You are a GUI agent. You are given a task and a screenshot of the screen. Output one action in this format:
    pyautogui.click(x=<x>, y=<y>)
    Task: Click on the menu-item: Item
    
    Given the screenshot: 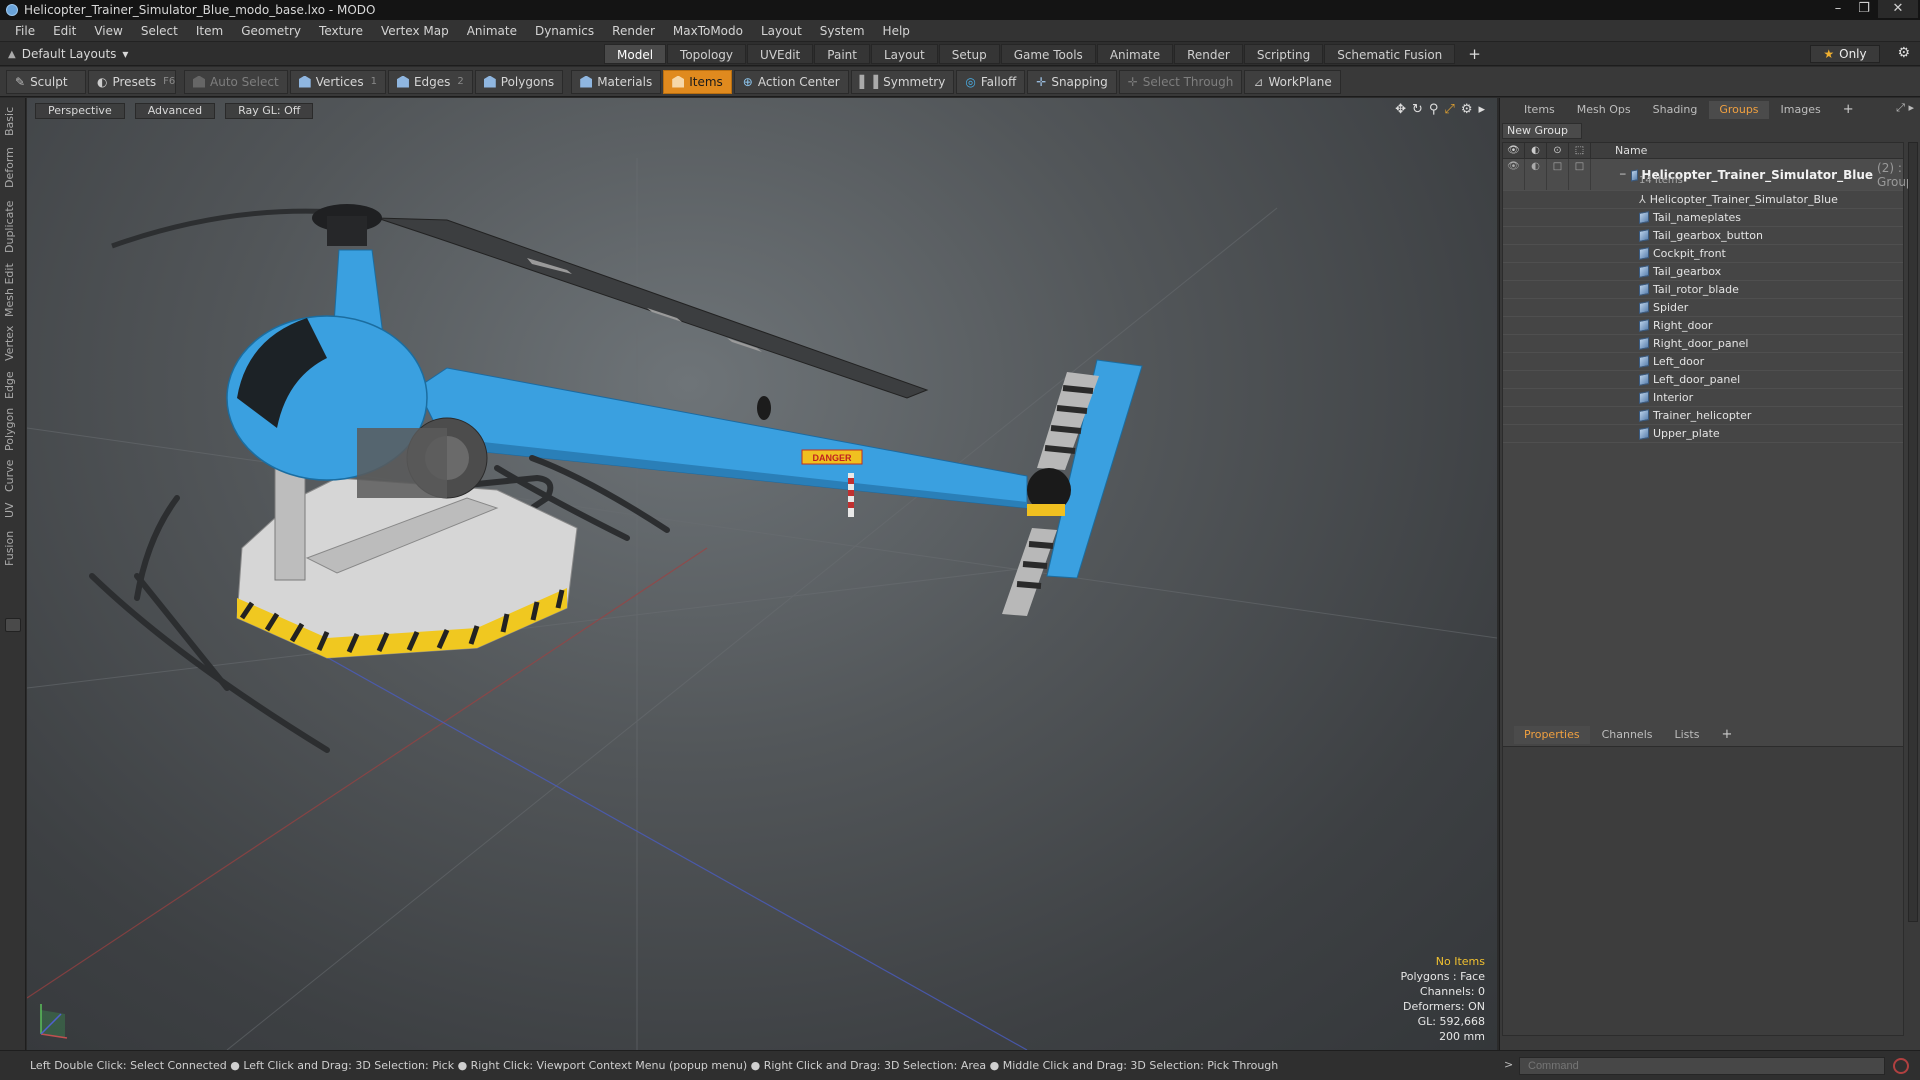 What is the action you would take?
    pyautogui.click(x=209, y=31)
    